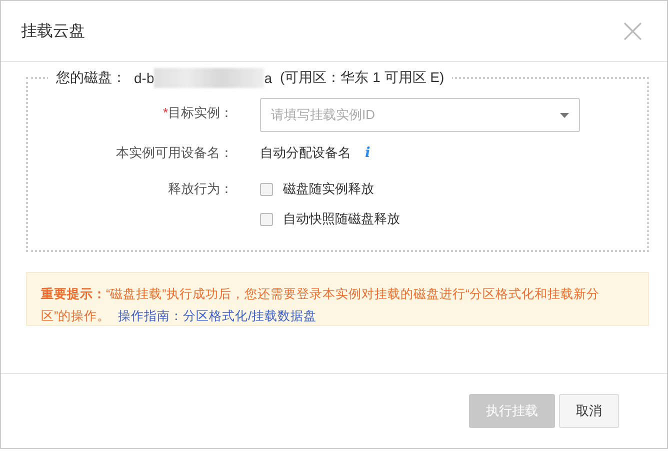  Describe the element at coordinates (200, 113) in the screenshot. I see `field-label: 目标实例：` at that location.